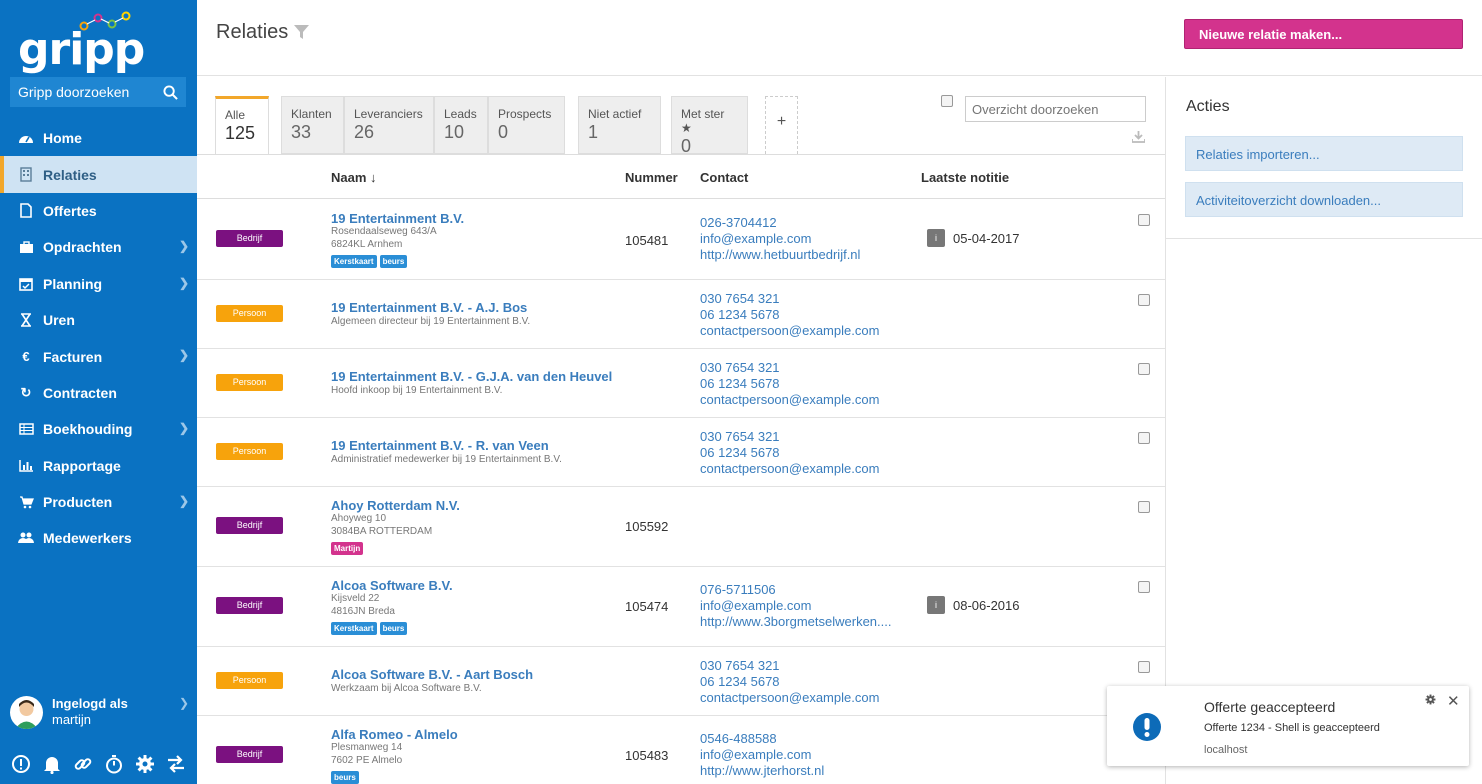 This screenshot has height=784, width=1482. What do you see at coordinates (354, 177) in the screenshot?
I see `column-header-name: Naam ↓` at bounding box center [354, 177].